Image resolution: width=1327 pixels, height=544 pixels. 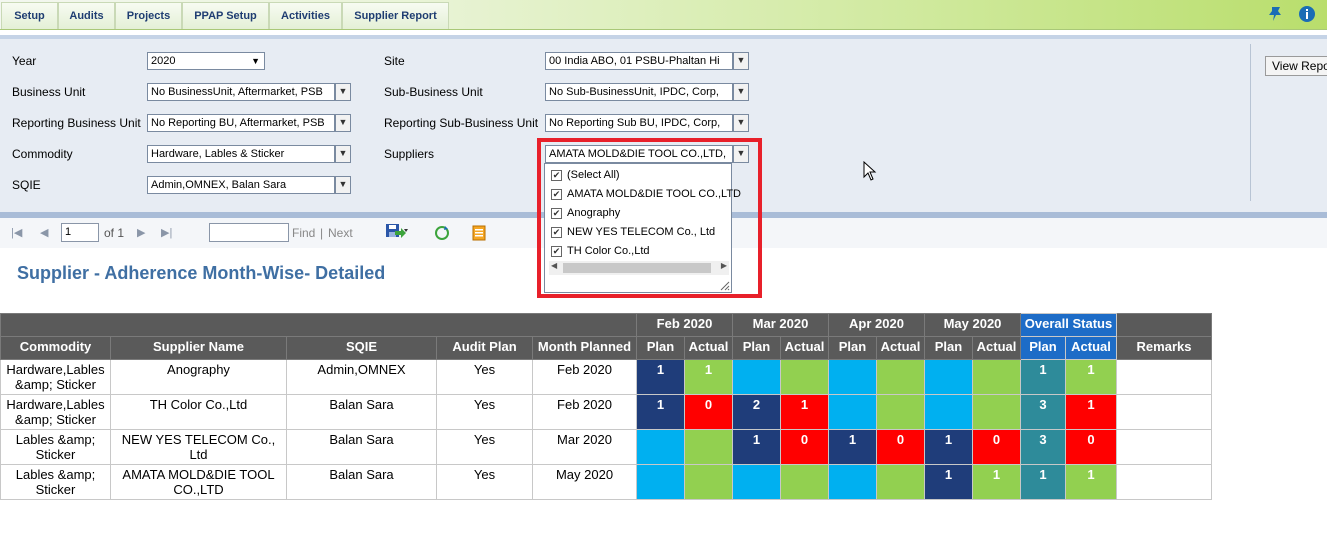 What do you see at coordinates (684, 325) in the screenshot?
I see `month-header: Feb 2020` at bounding box center [684, 325].